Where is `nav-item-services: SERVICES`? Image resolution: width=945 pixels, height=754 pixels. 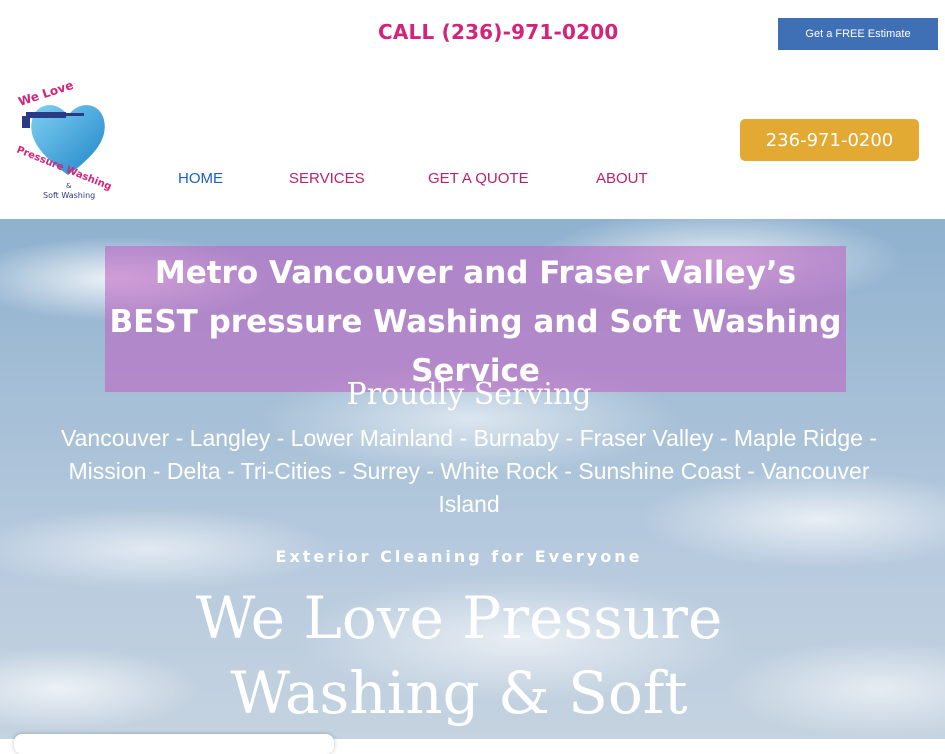 nav-item-services: SERVICES is located at coordinates (327, 178).